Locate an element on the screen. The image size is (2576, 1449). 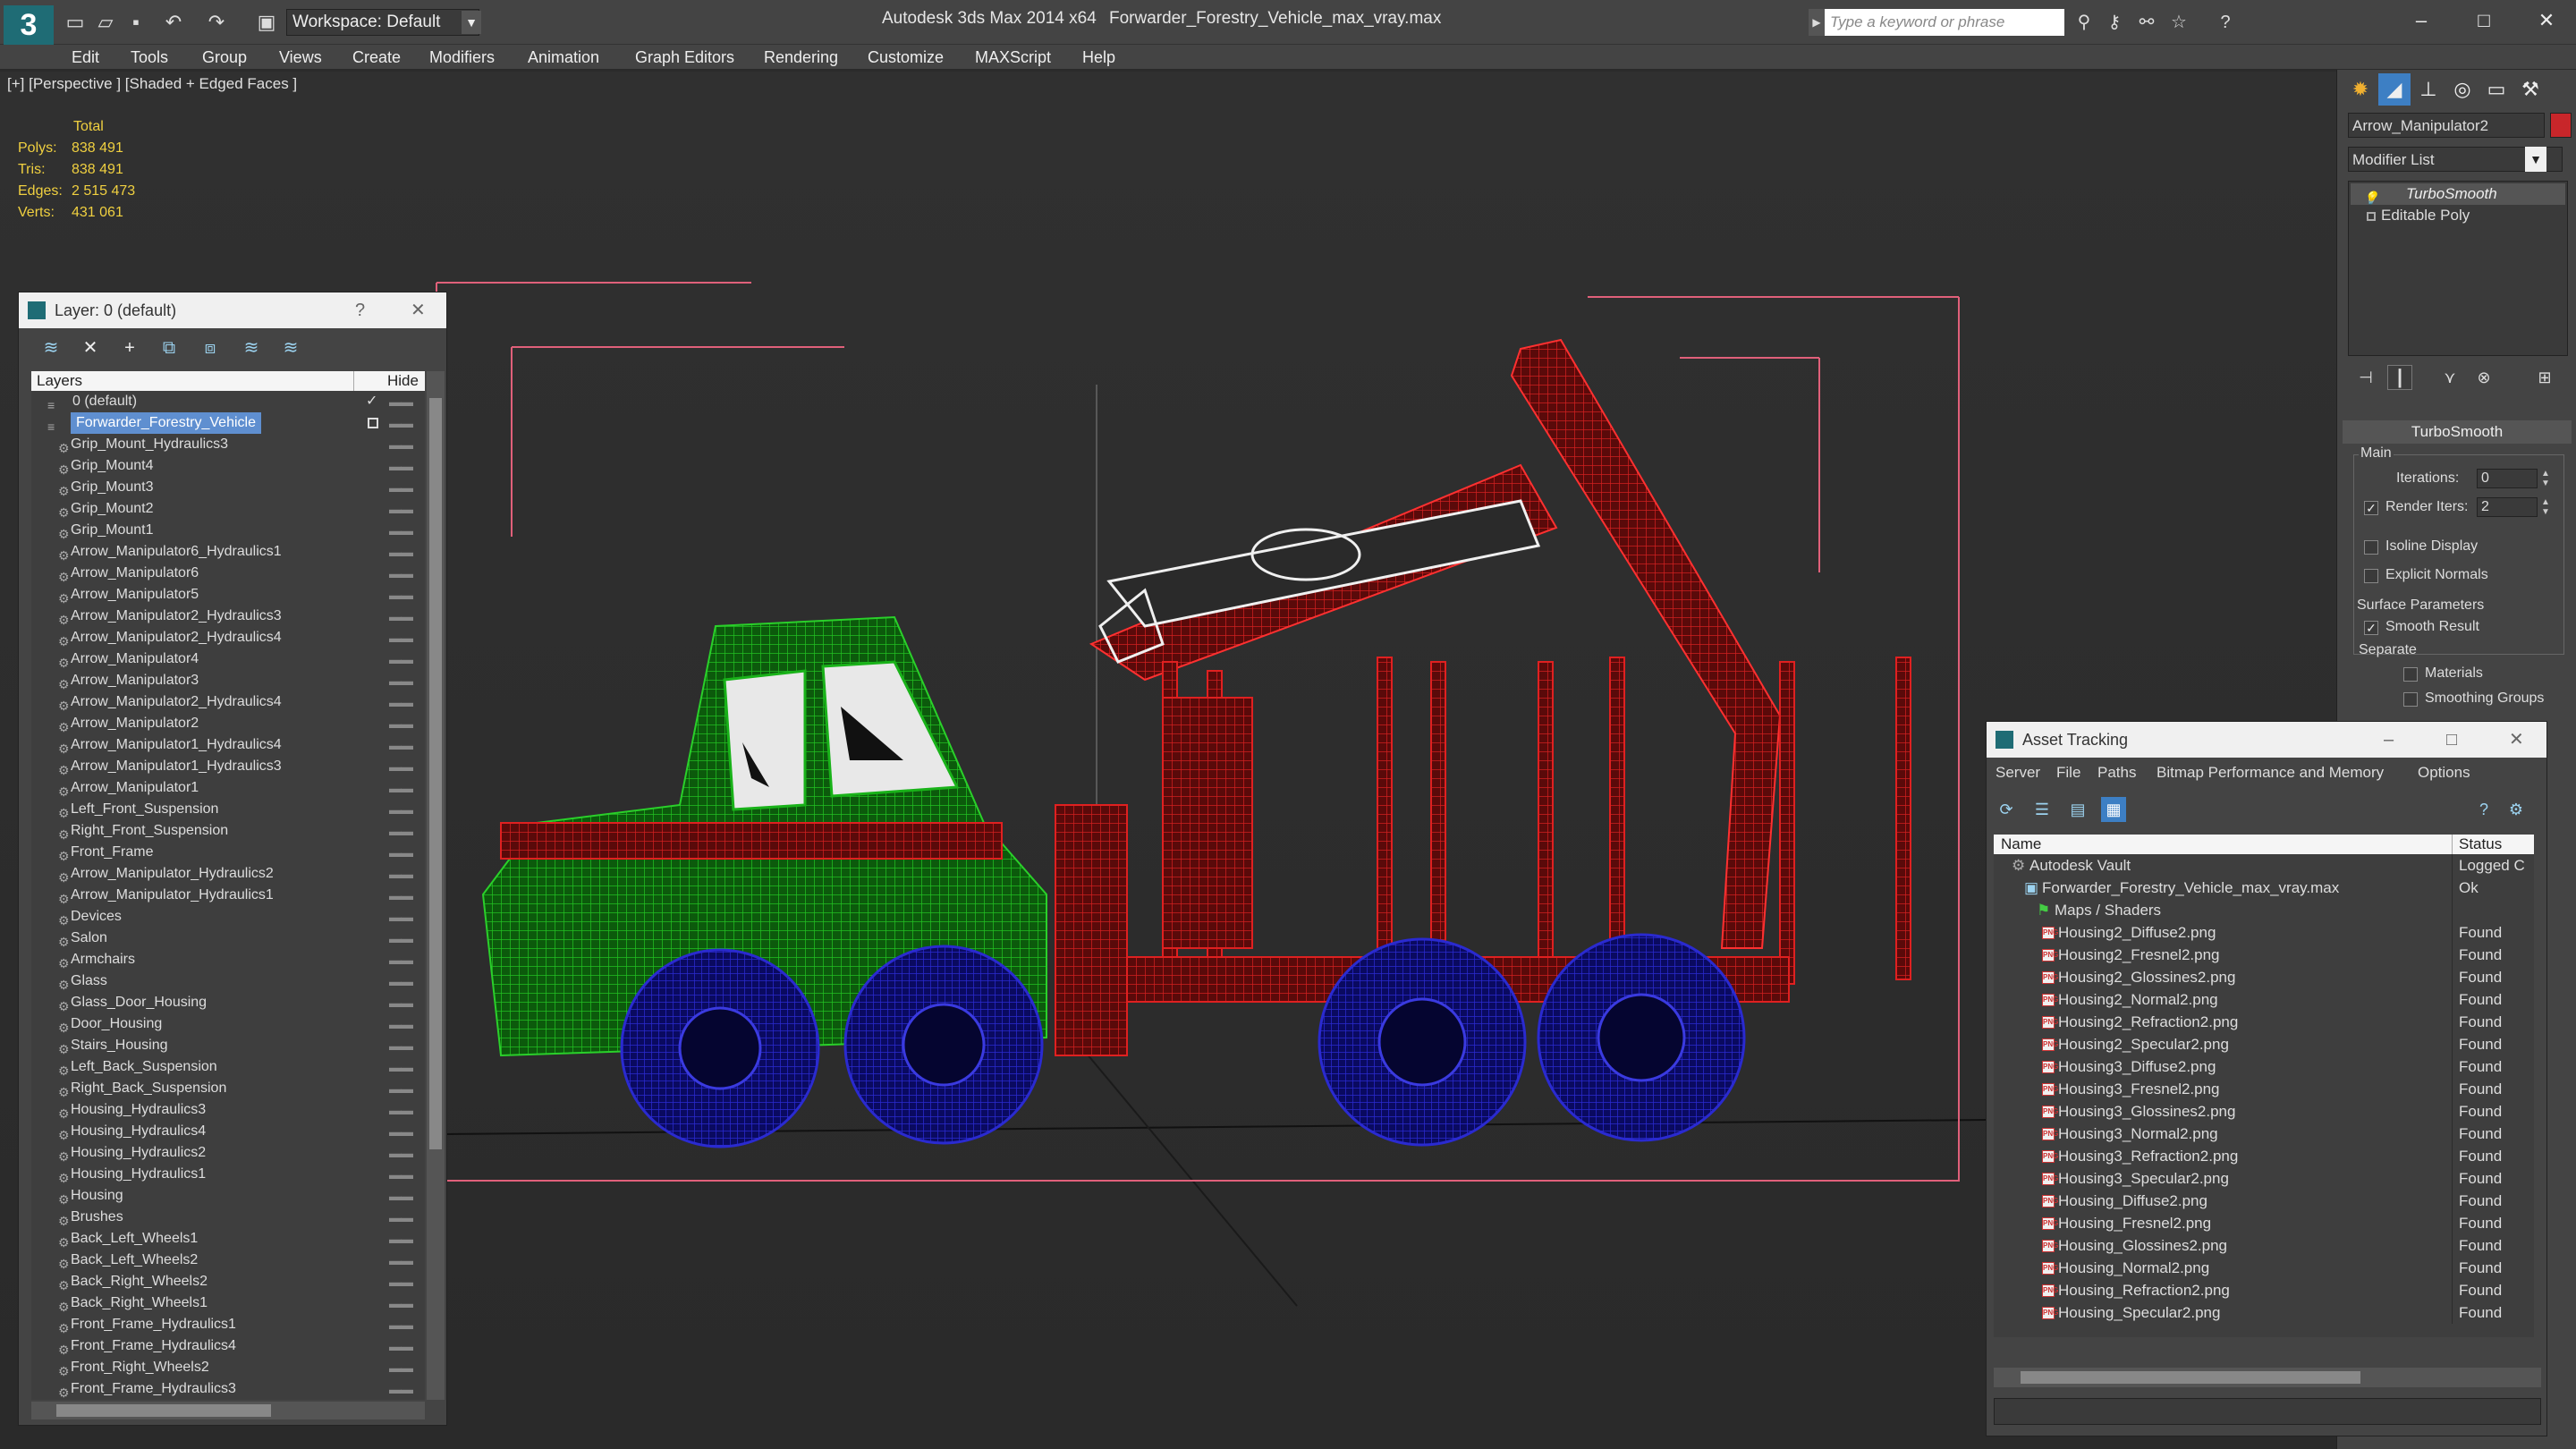
layer-row: ⚙ Front_Frame_Hydraulics3 ▬▬ is located at coordinates (228, 1389).